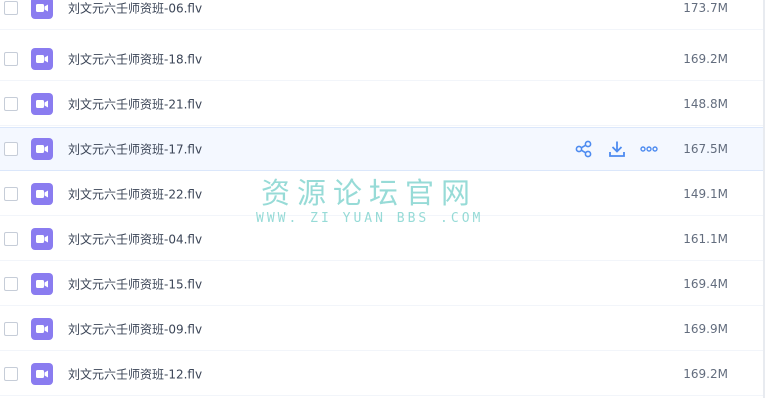 The image size is (765, 398). Describe the element at coordinates (135, 8) in the screenshot. I see `file-name: 刘文元六壬师资班-06.flv` at that location.